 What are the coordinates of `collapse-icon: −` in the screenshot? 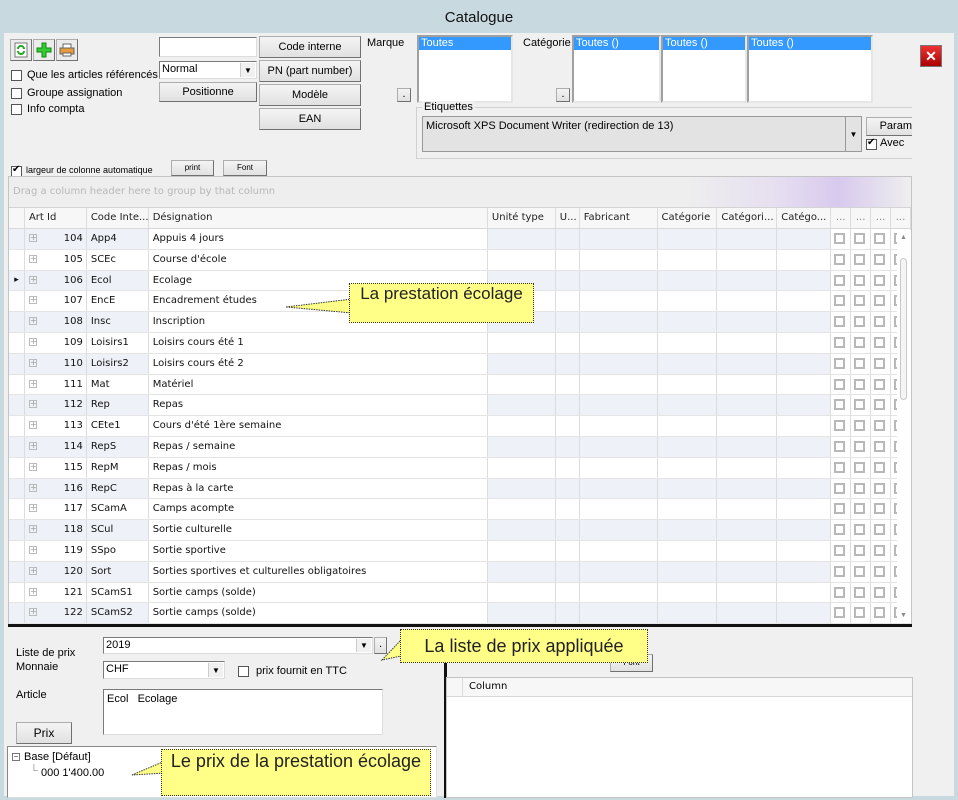 It's located at (16, 757).